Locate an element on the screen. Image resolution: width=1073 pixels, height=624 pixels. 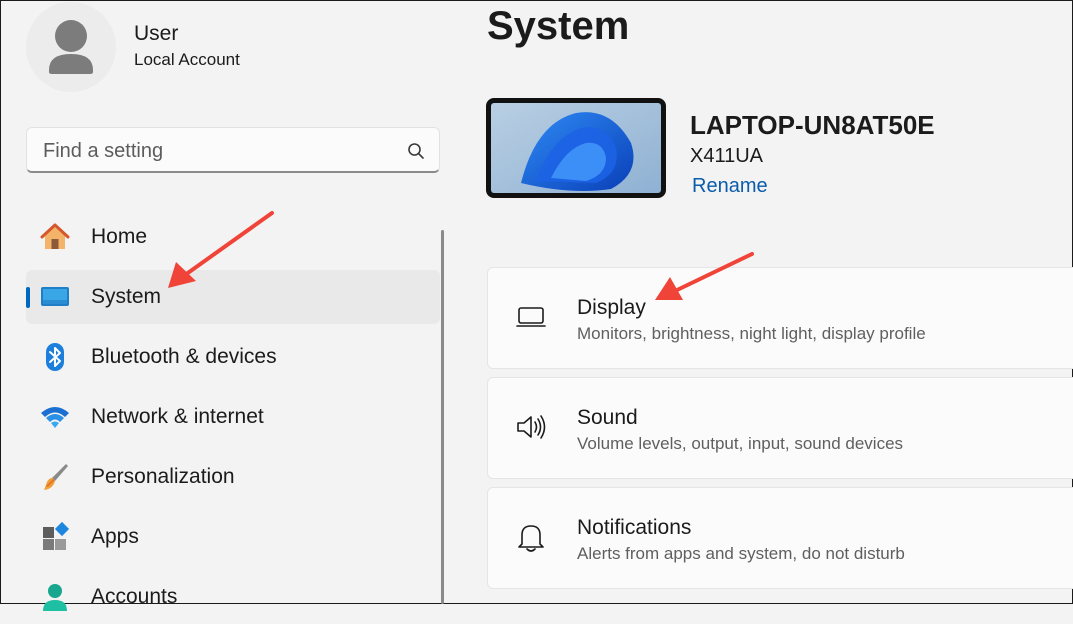
device-model: X411UA is located at coordinates (727, 156).